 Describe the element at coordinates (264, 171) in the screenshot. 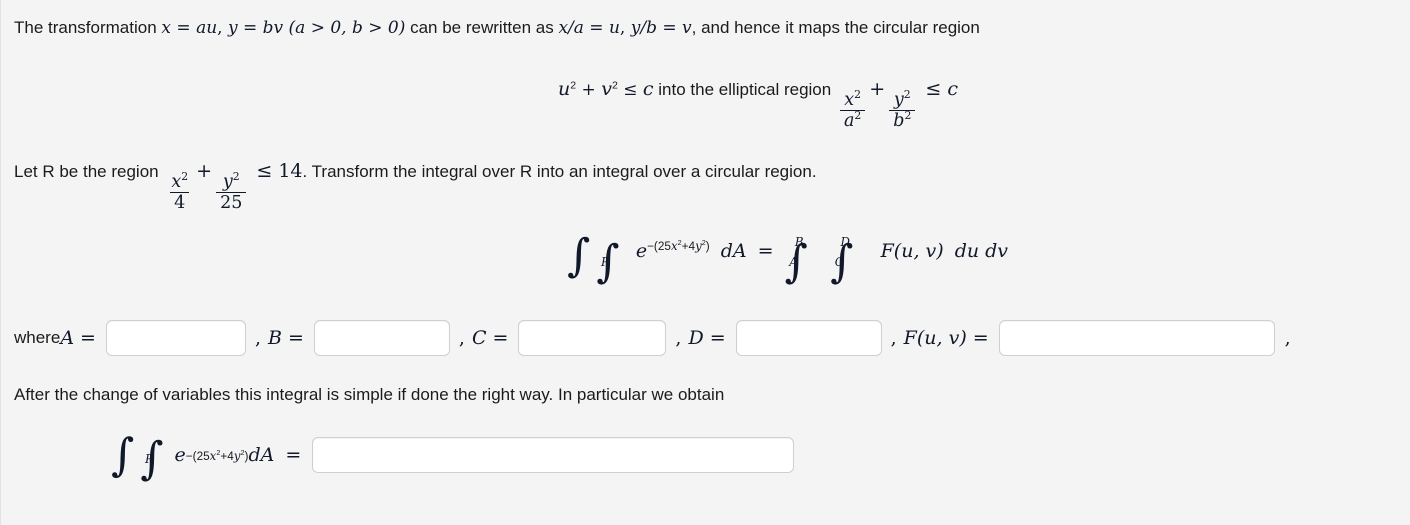

I see `region-leq: ≤` at that location.